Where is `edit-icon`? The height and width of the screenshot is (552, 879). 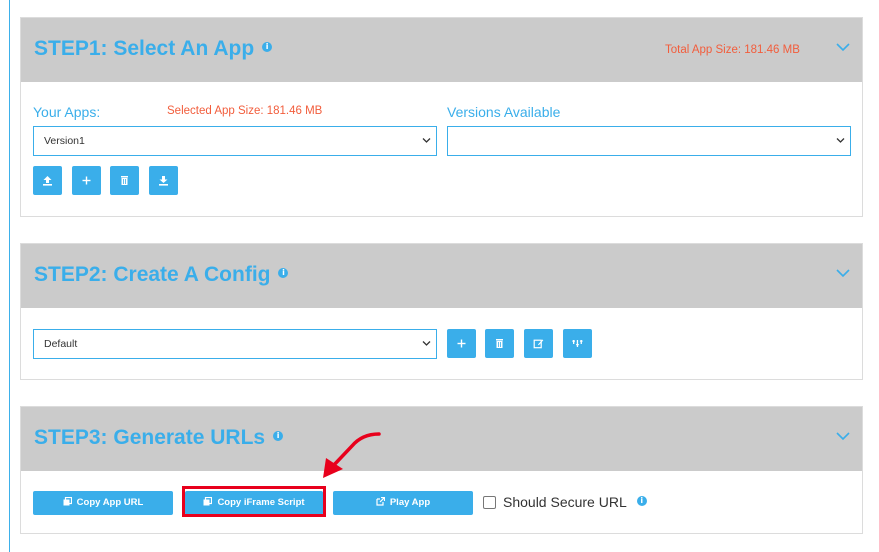
edit-icon is located at coordinates (538, 344).